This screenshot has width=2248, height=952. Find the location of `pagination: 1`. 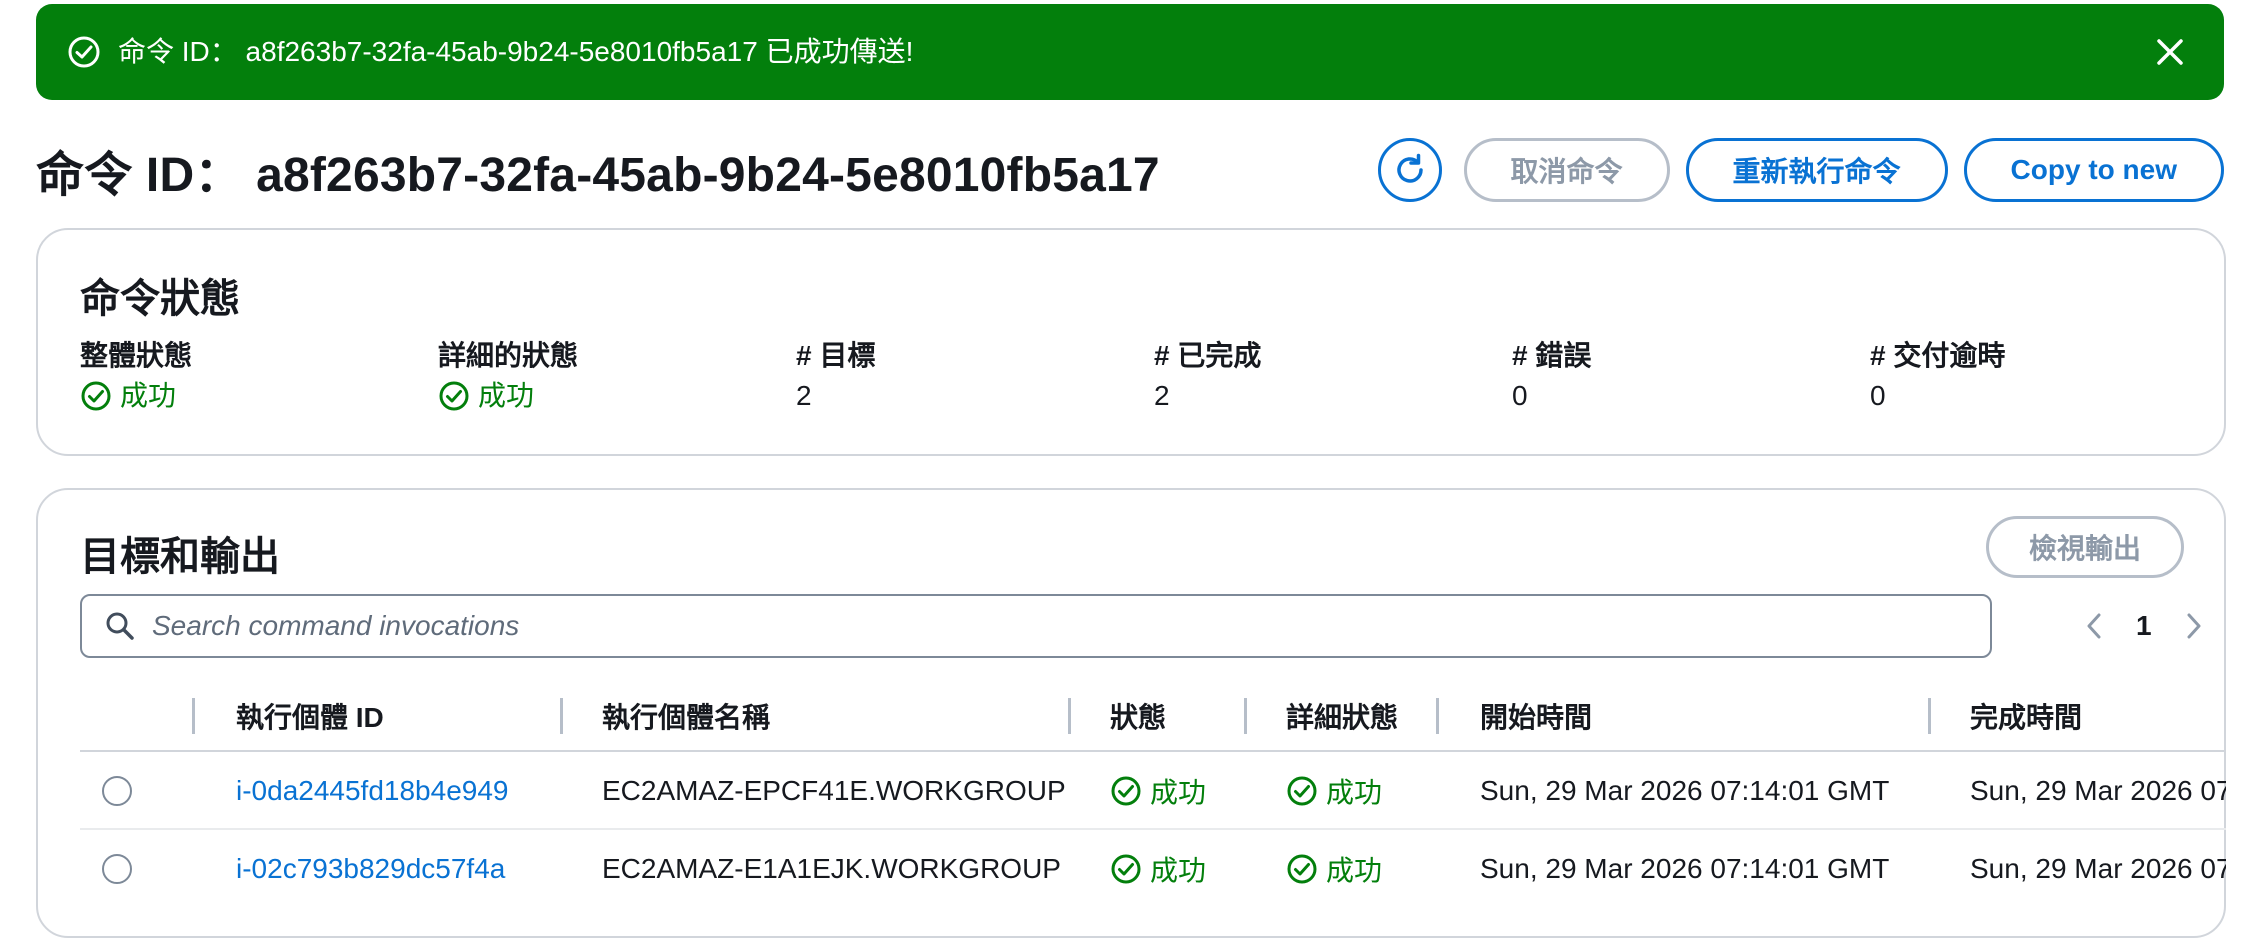

pagination: 1 is located at coordinates (2144, 626).